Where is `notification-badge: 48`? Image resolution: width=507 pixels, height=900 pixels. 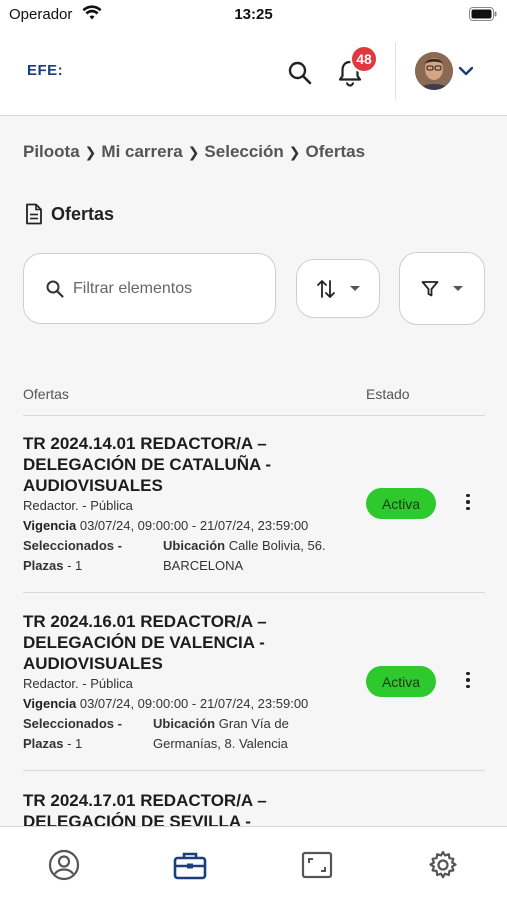
notification-badge: 48 is located at coordinates (364, 59).